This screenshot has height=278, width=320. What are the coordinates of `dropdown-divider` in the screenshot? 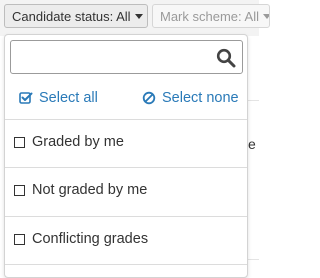 It's located at (126, 264).